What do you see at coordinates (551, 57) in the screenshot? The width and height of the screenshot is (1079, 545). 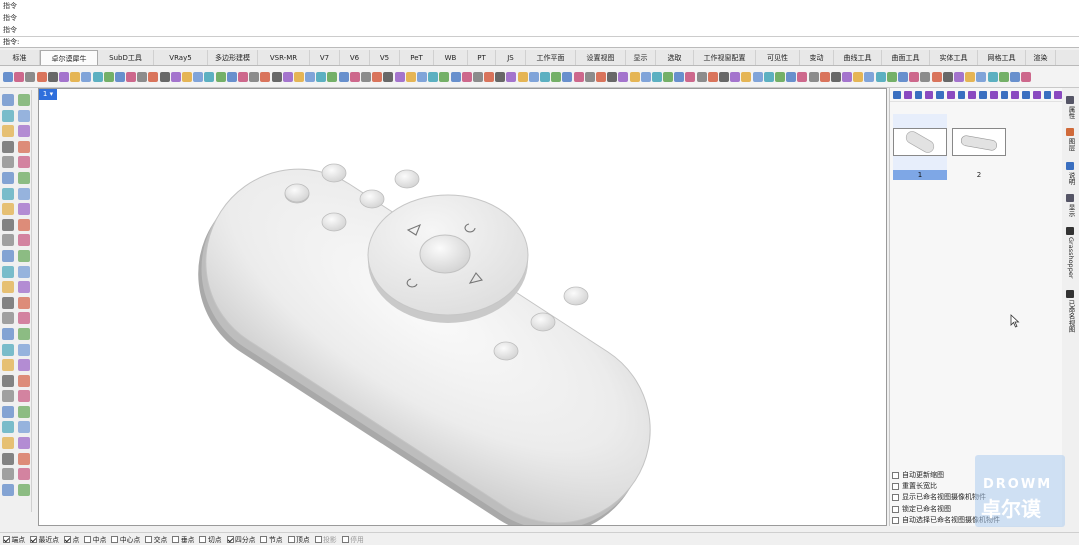 I see `toolbar-tab: 工作平面` at bounding box center [551, 57].